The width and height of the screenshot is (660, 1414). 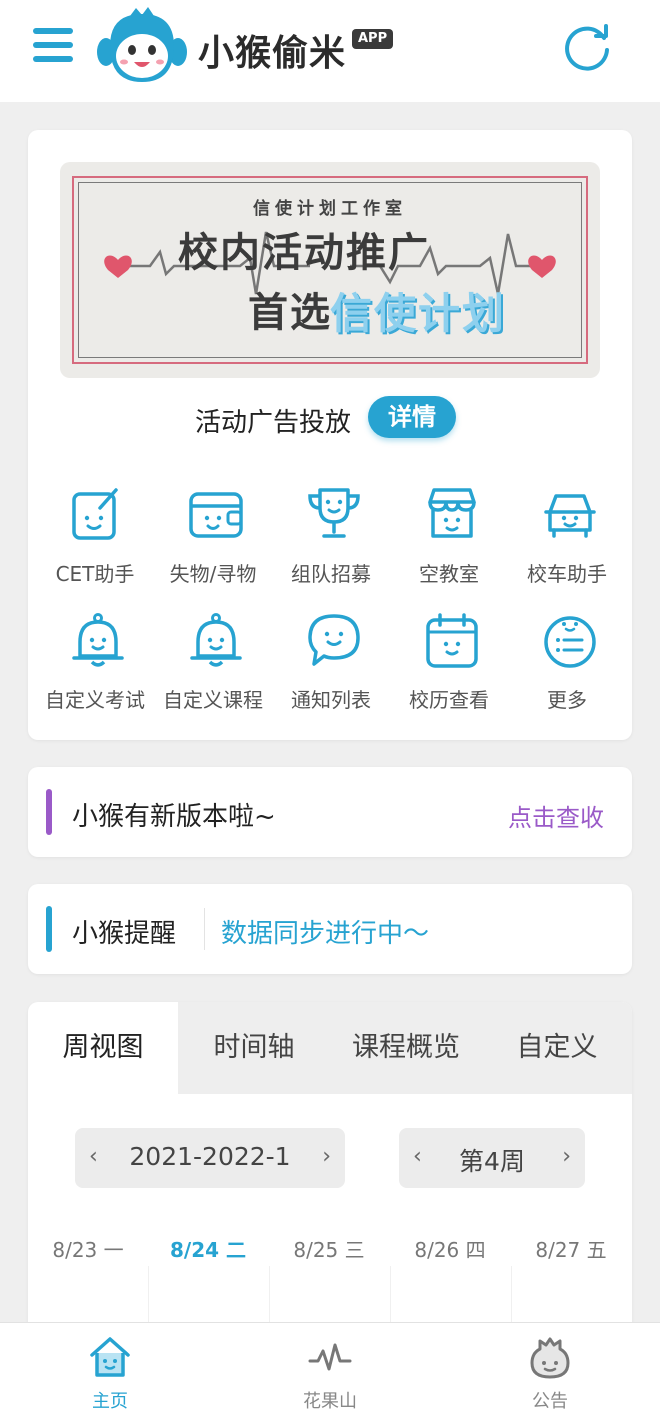 What do you see at coordinates (331, 700) in the screenshot?
I see `feature-label: 通知列表` at bounding box center [331, 700].